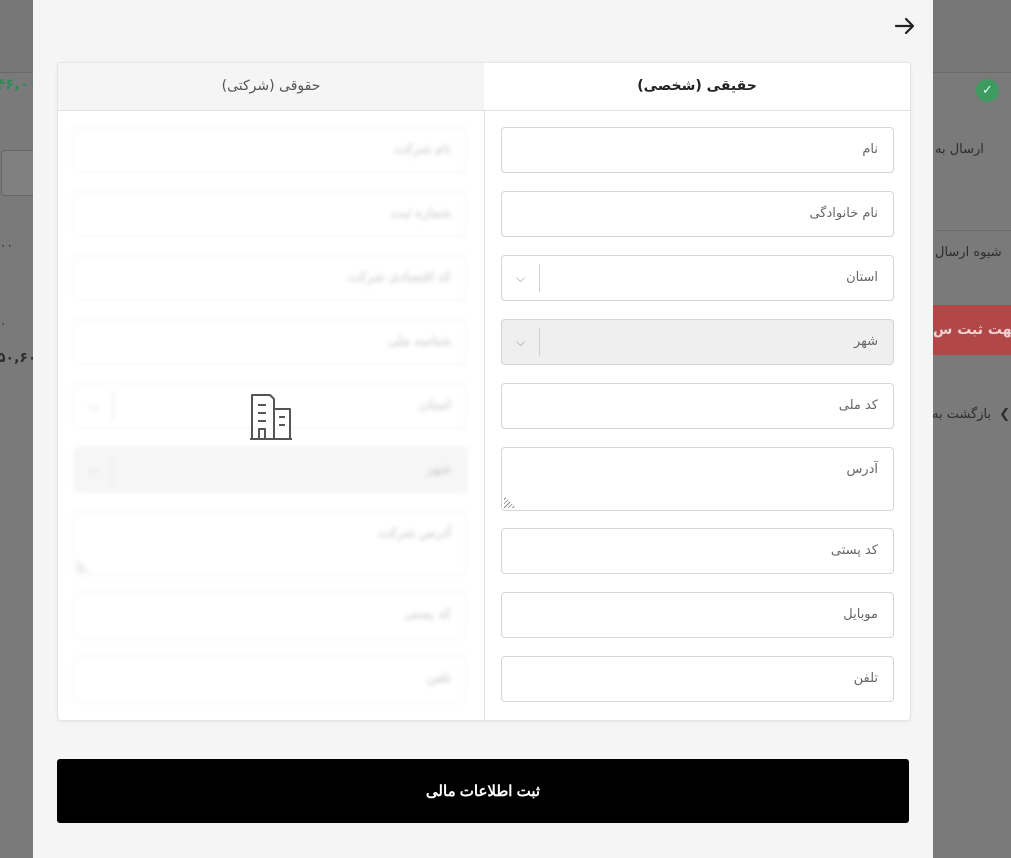 Image resolution: width=1011 pixels, height=858 pixels. What do you see at coordinates (18, 358) in the screenshot?
I see `background-total: ۵۰,۶۰` at bounding box center [18, 358].